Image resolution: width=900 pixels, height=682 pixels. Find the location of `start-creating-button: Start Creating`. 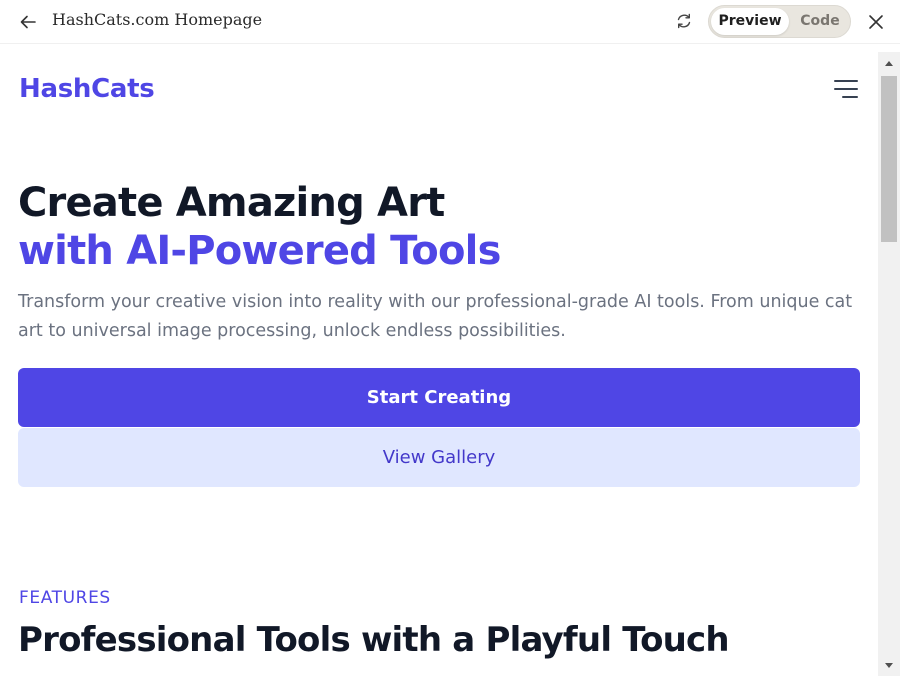

start-creating-button: Start Creating is located at coordinates (439, 397).